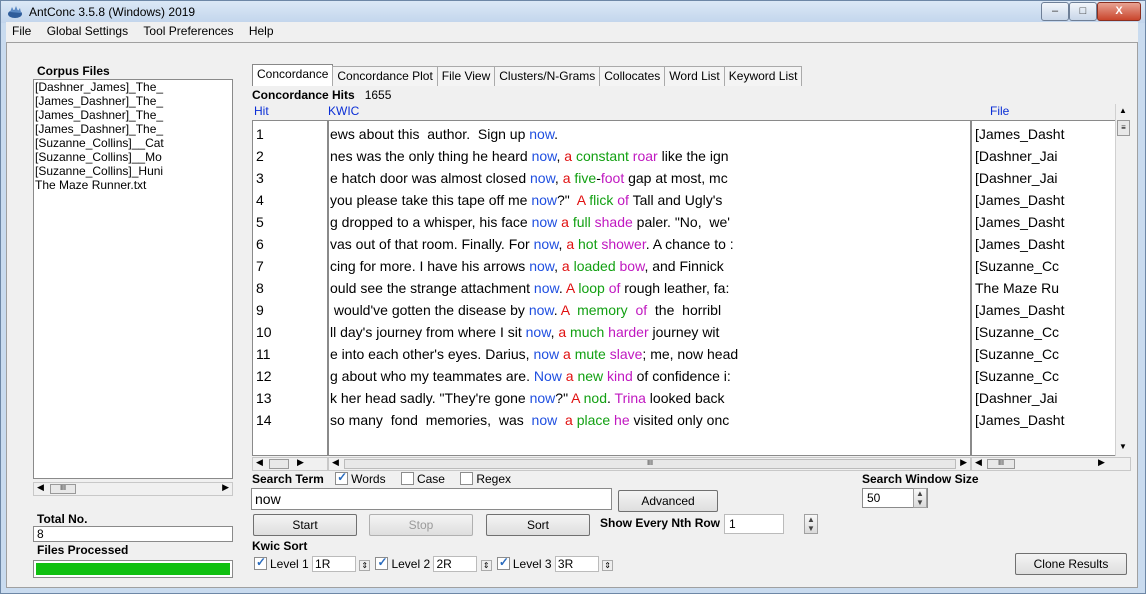 The width and height of the screenshot is (1146, 594). What do you see at coordinates (1119, 11) in the screenshot?
I see `close-button: X` at bounding box center [1119, 11].